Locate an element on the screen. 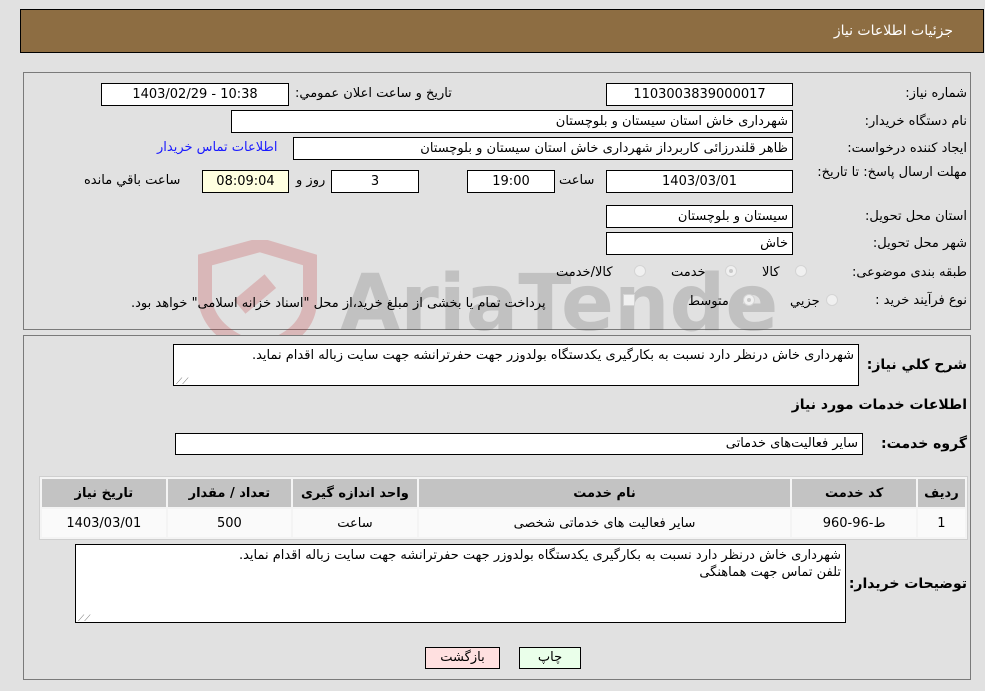 The height and width of the screenshot is (691, 985). print-button: چاپ is located at coordinates (550, 658).